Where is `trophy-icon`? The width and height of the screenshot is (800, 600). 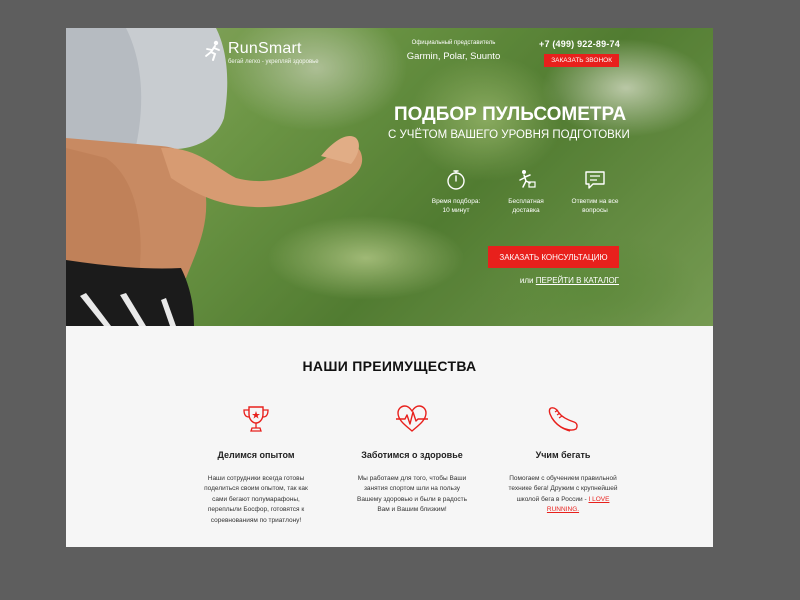
trophy-icon is located at coordinates (256, 419).